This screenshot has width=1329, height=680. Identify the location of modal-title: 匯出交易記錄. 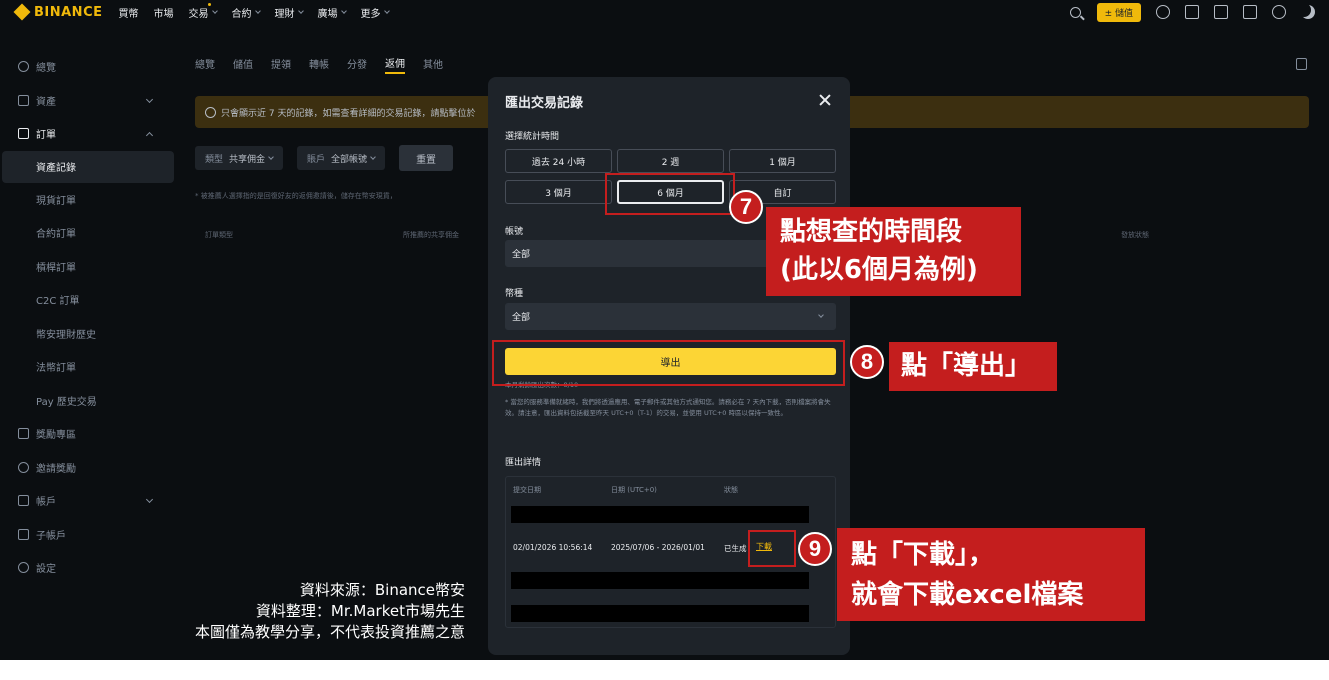
(544, 103).